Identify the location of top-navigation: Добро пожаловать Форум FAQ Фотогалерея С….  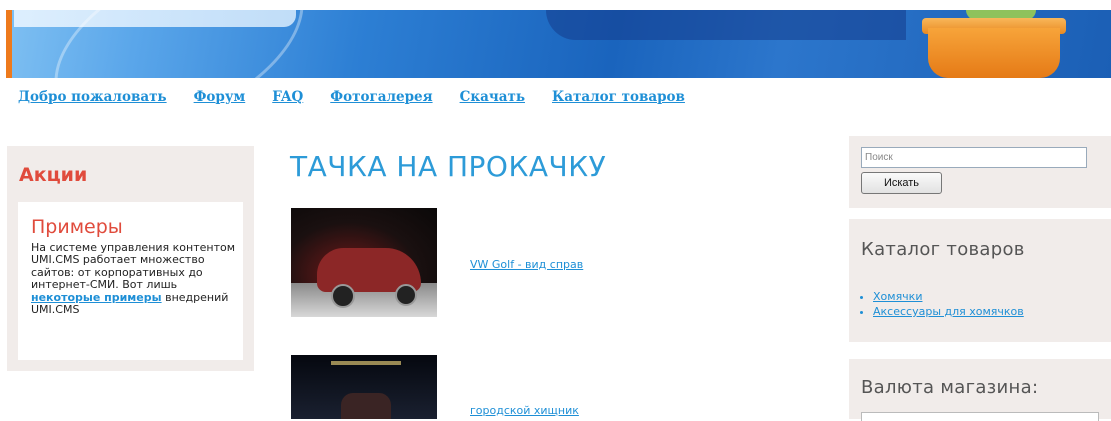
(365, 97).